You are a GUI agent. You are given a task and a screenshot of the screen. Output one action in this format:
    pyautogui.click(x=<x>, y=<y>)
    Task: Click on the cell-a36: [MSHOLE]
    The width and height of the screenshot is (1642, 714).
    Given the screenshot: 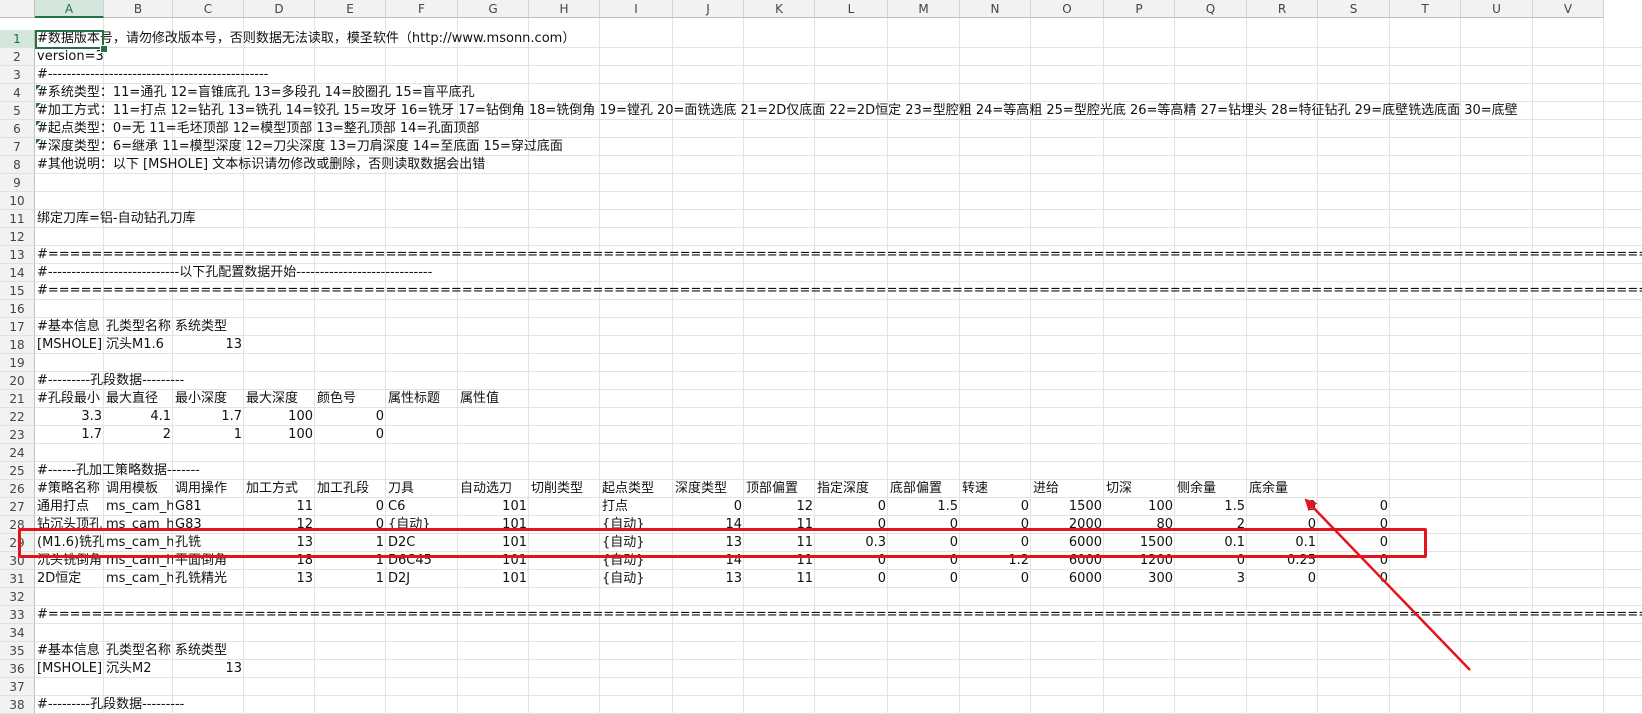 What is the action you would take?
    pyautogui.click(x=69, y=669)
    